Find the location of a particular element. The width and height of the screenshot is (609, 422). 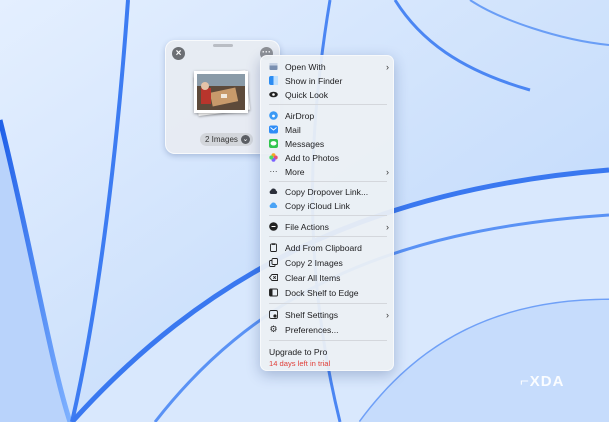

menu-item-add-to-photos: Add to Photos is located at coordinates (329, 157).